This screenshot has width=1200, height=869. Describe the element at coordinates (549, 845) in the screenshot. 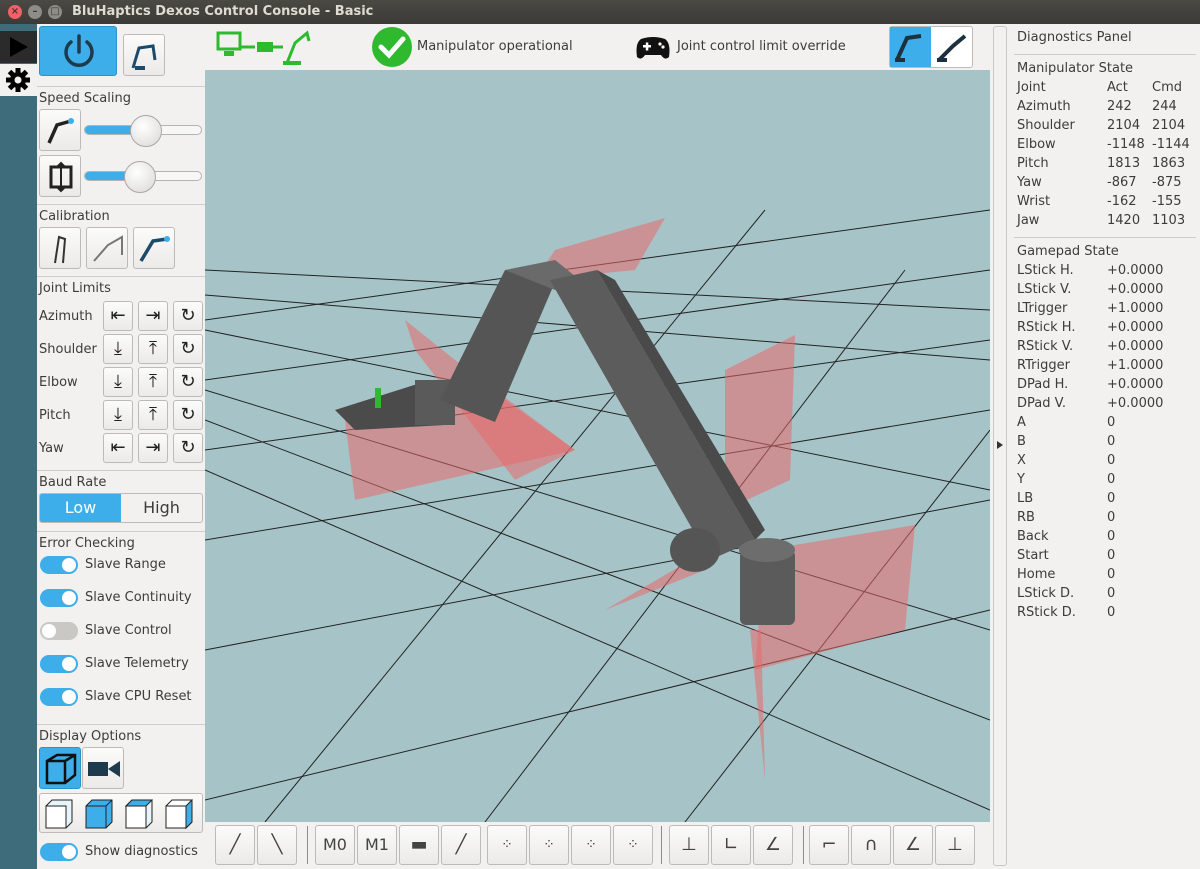

I see `preset-2-button: ⁘` at that location.